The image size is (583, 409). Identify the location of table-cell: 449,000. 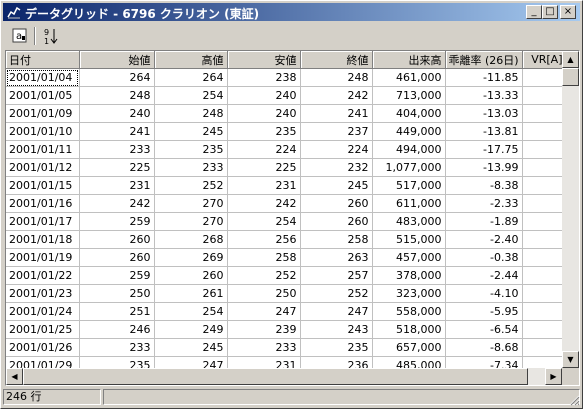
(409, 131).